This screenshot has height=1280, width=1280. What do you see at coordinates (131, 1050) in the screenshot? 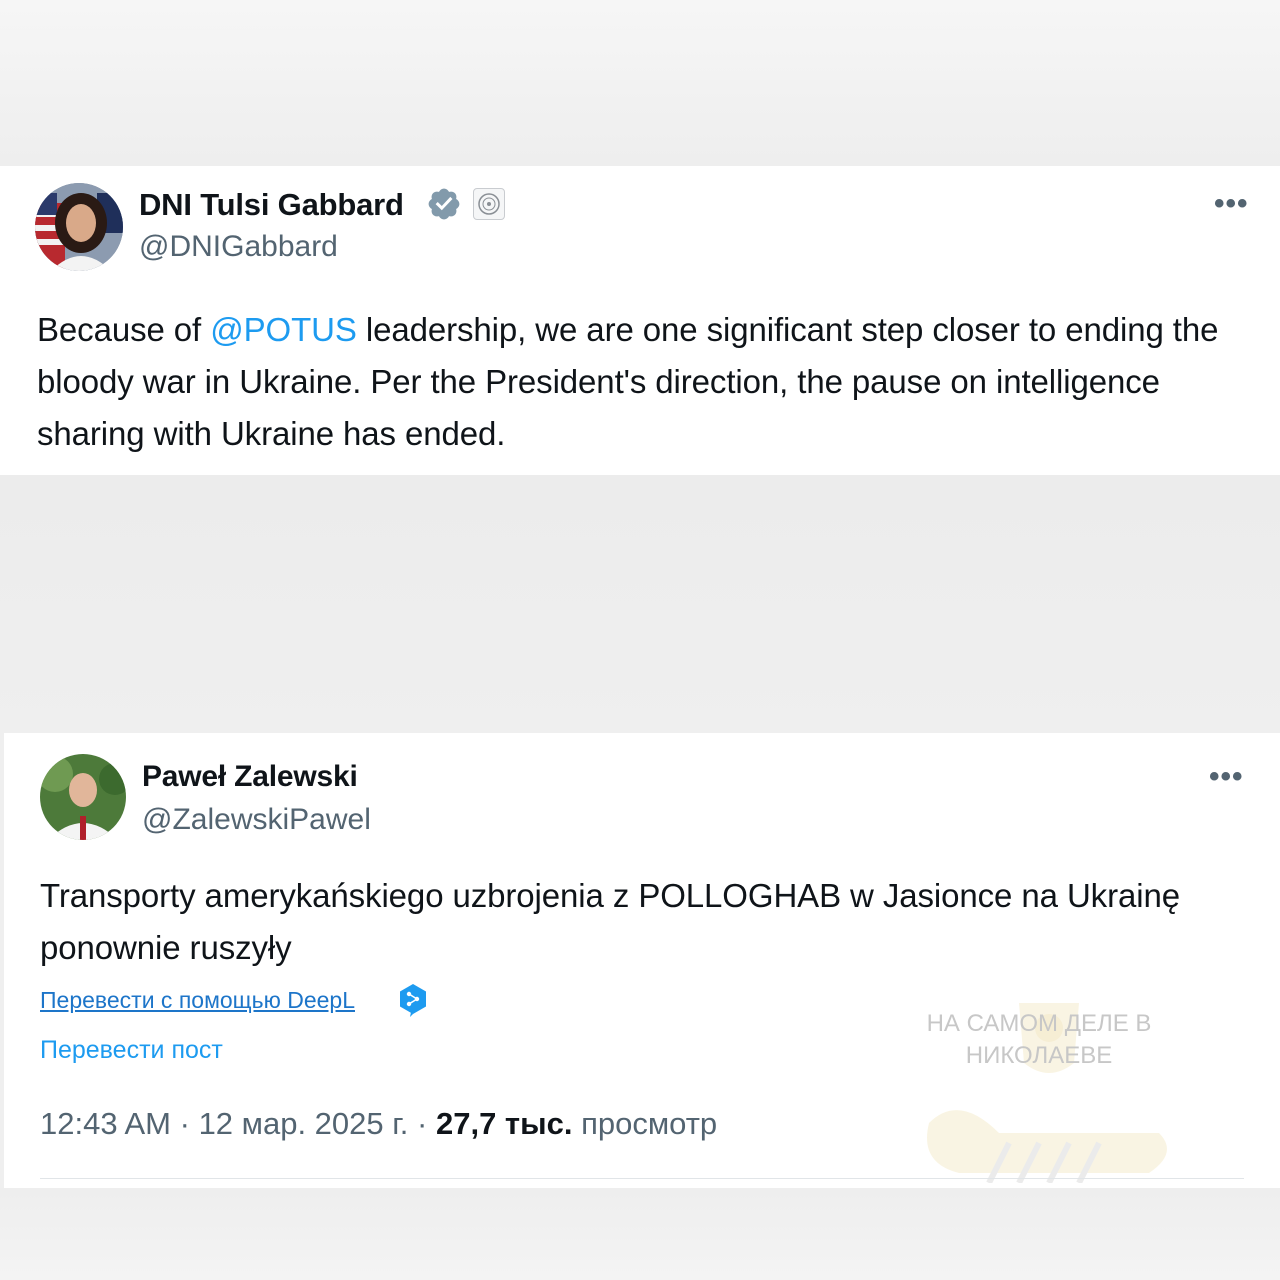
I see `translate-post-button: Перевести пост` at bounding box center [131, 1050].